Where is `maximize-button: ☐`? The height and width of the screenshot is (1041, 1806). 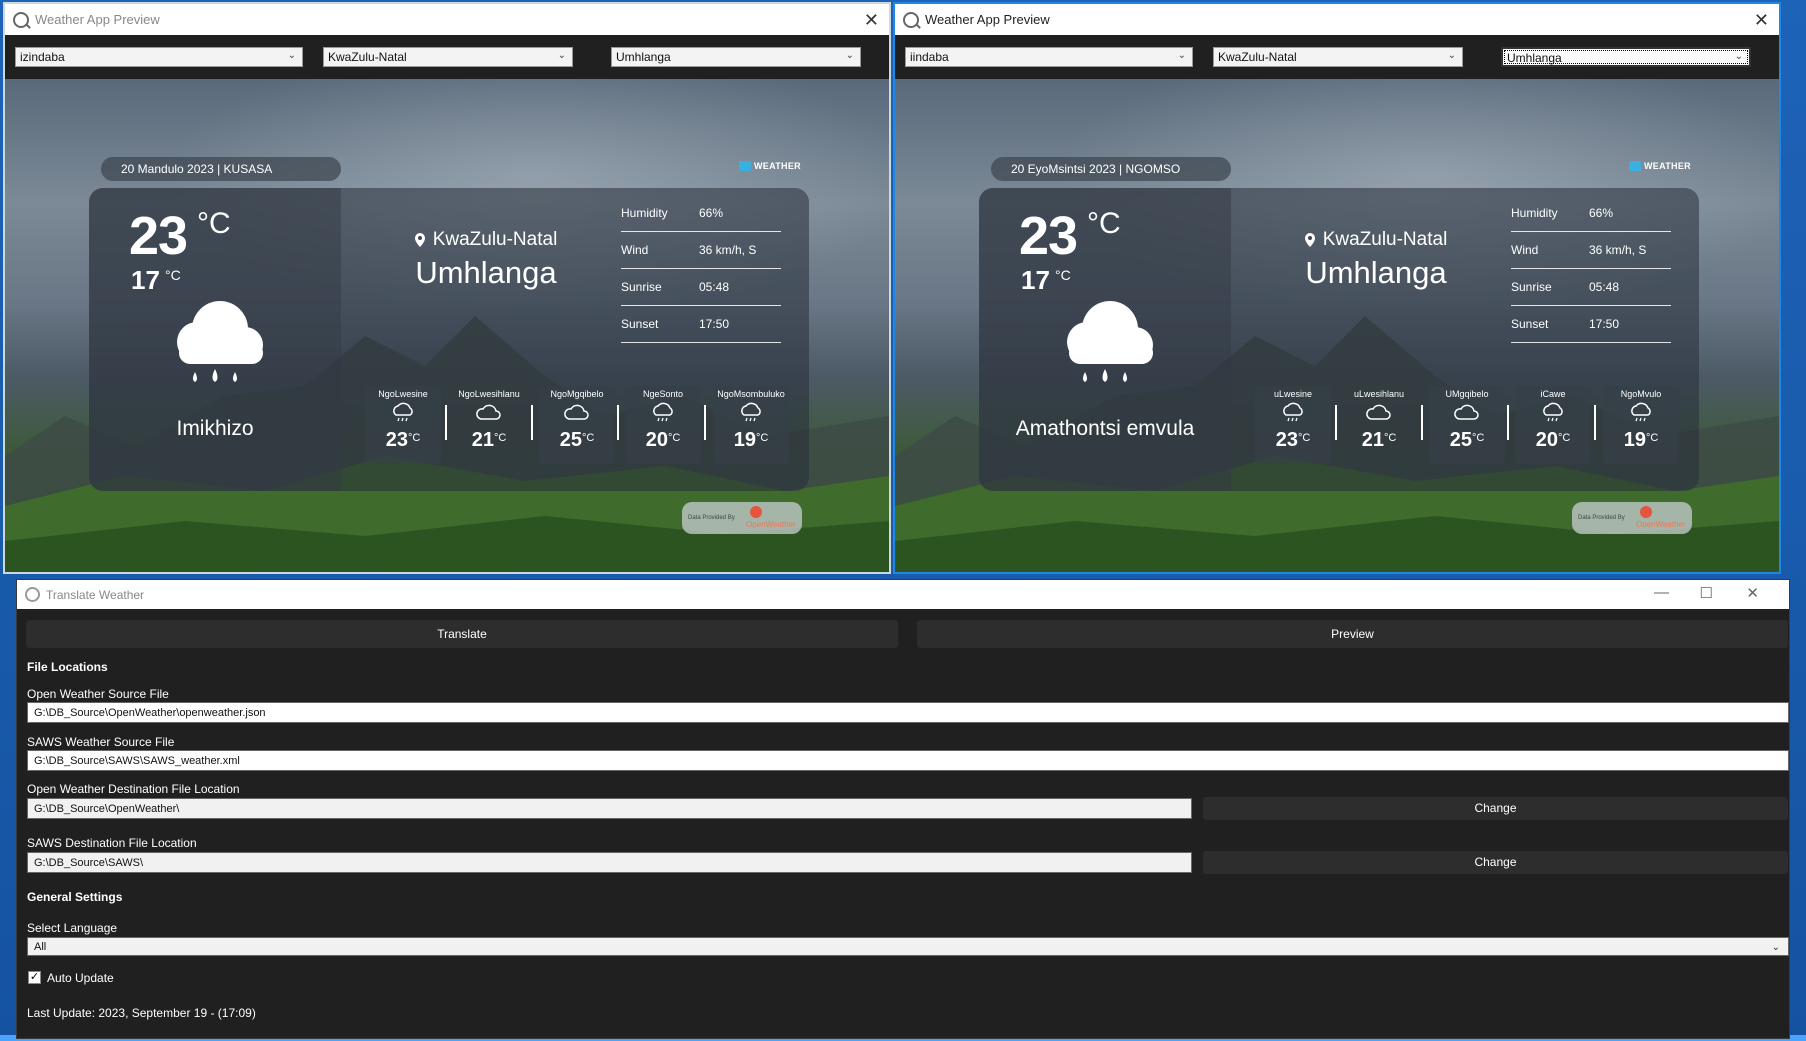 maximize-button: ☐ is located at coordinates (1706, 593).